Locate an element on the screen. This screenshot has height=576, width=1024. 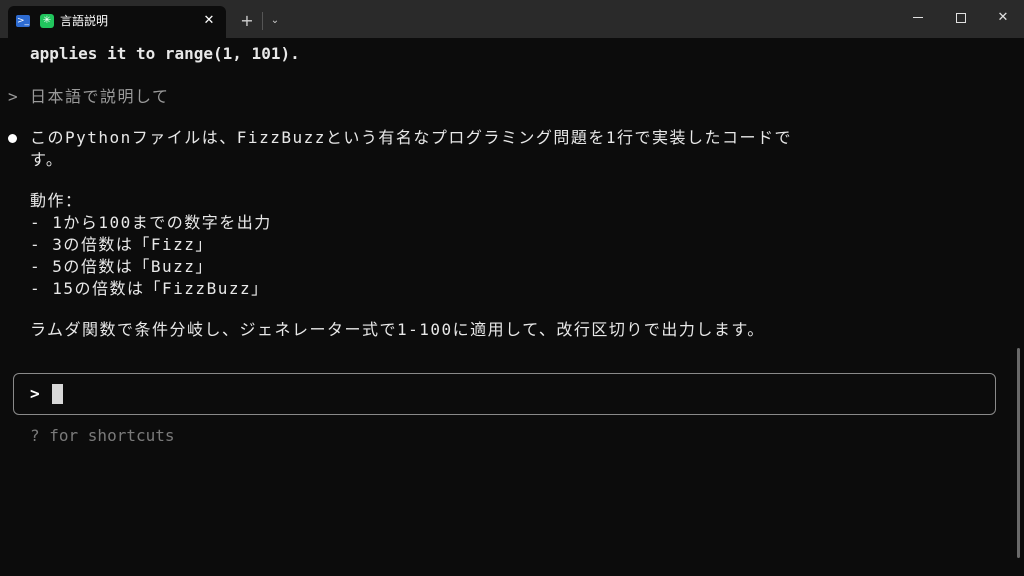
close-button: ✕ is located at coordinates (1002, 18).